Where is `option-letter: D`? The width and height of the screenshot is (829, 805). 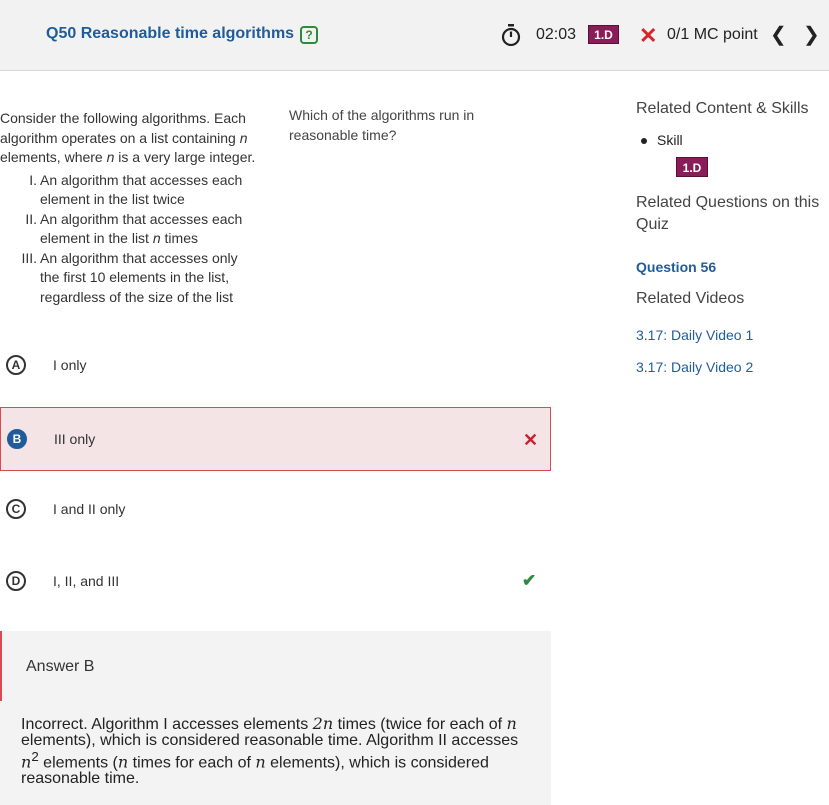
option-letter: D is located at coordinates (16, 581).